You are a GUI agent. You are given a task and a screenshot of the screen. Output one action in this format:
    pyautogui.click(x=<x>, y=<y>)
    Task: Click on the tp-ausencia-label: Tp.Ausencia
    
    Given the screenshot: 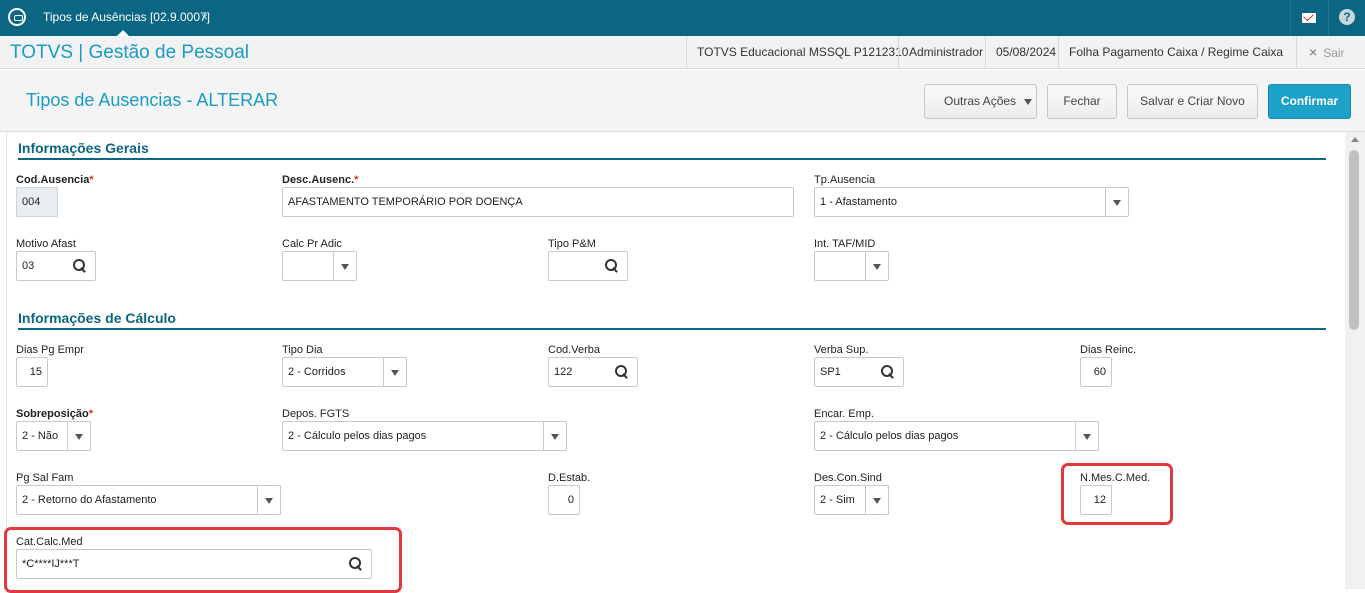 What is the action you would take?
    pyautogui.click(x=845, y=180)
    